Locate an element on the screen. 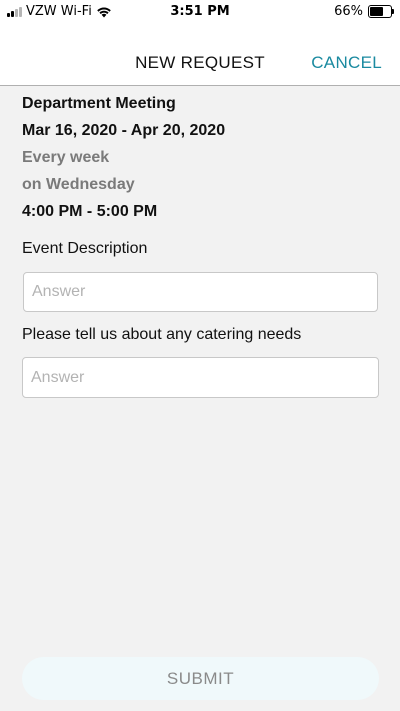 The image size is (400, 711). event-day: on Wednesday is located at coordinates (78, 184).